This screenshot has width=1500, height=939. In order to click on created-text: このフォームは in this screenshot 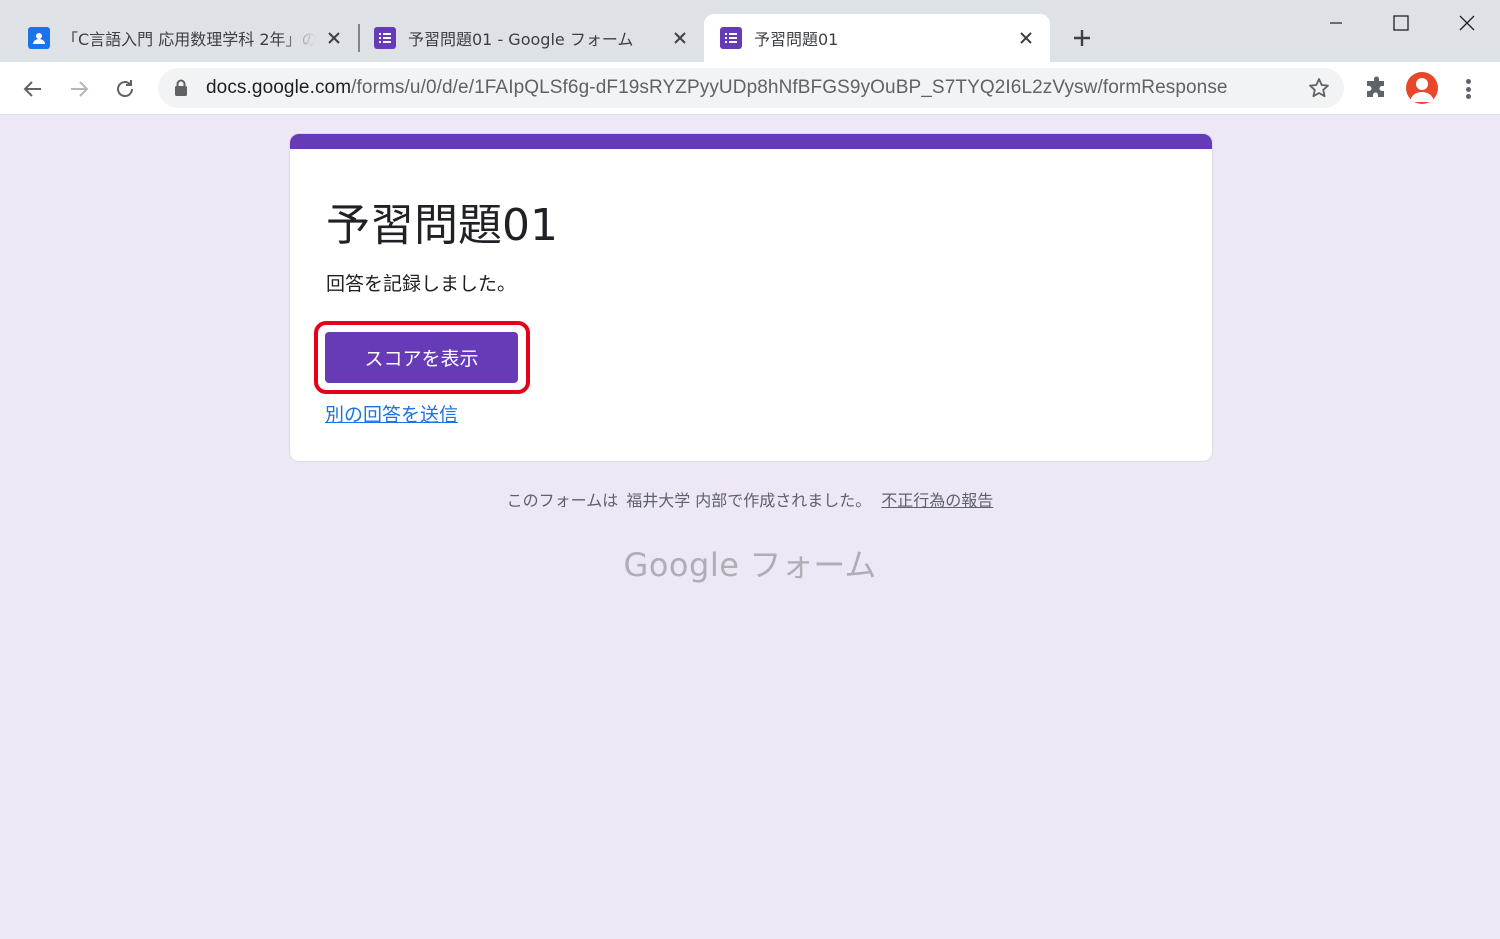, I will do `click(562, 500)`.